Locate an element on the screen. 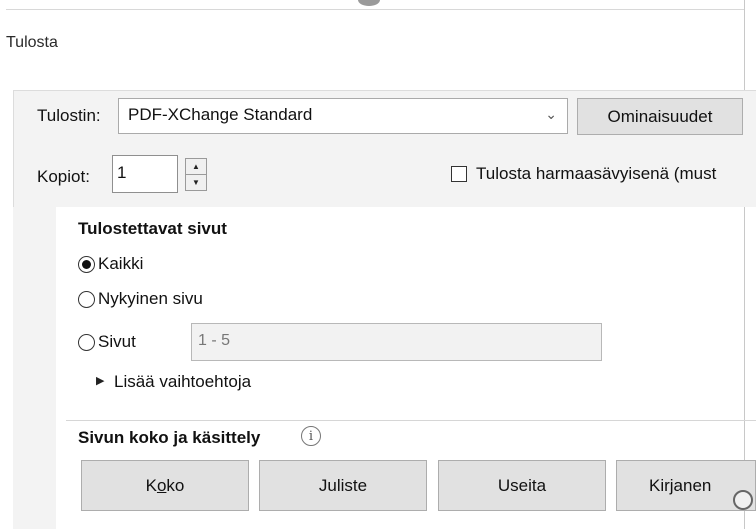 This screenshot has height=529, width=756. radio-pages is located at coordinates (86, 342).